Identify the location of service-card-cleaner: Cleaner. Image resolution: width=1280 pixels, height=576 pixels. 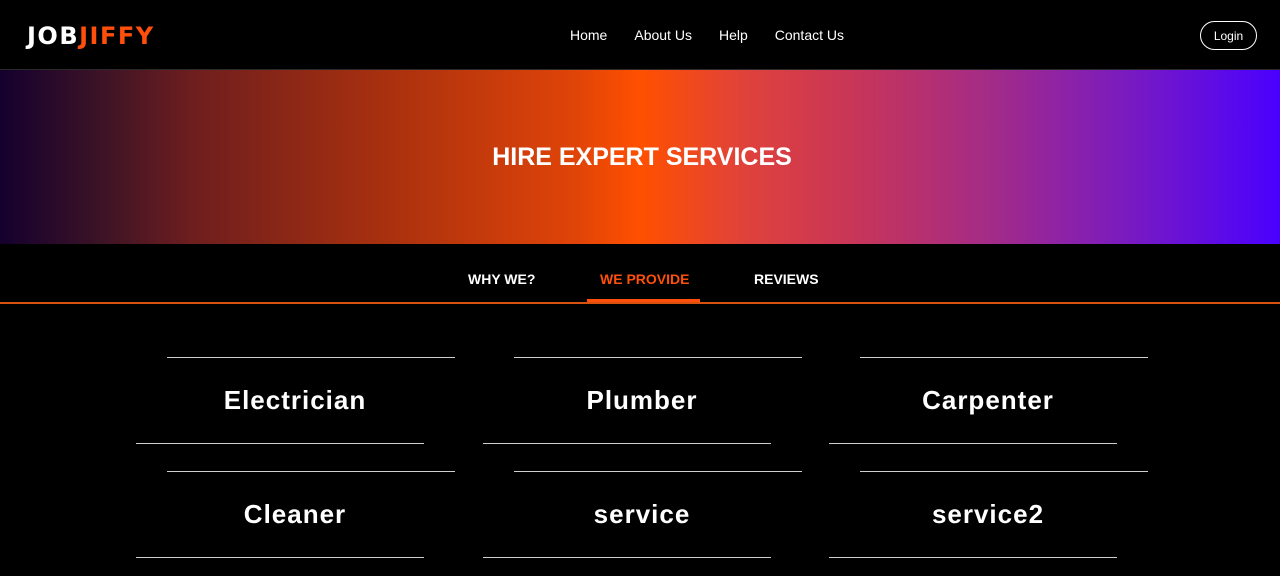
(296, 516).